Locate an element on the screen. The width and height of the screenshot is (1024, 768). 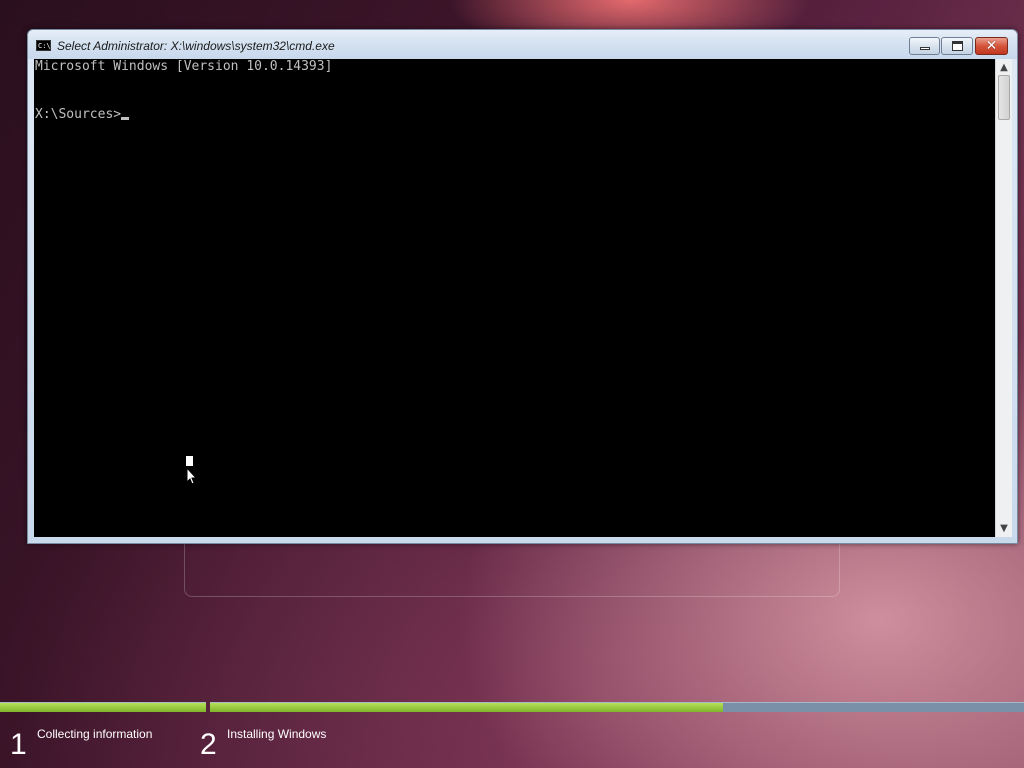
scroll-thumb is located at coordinates (1004, 97).